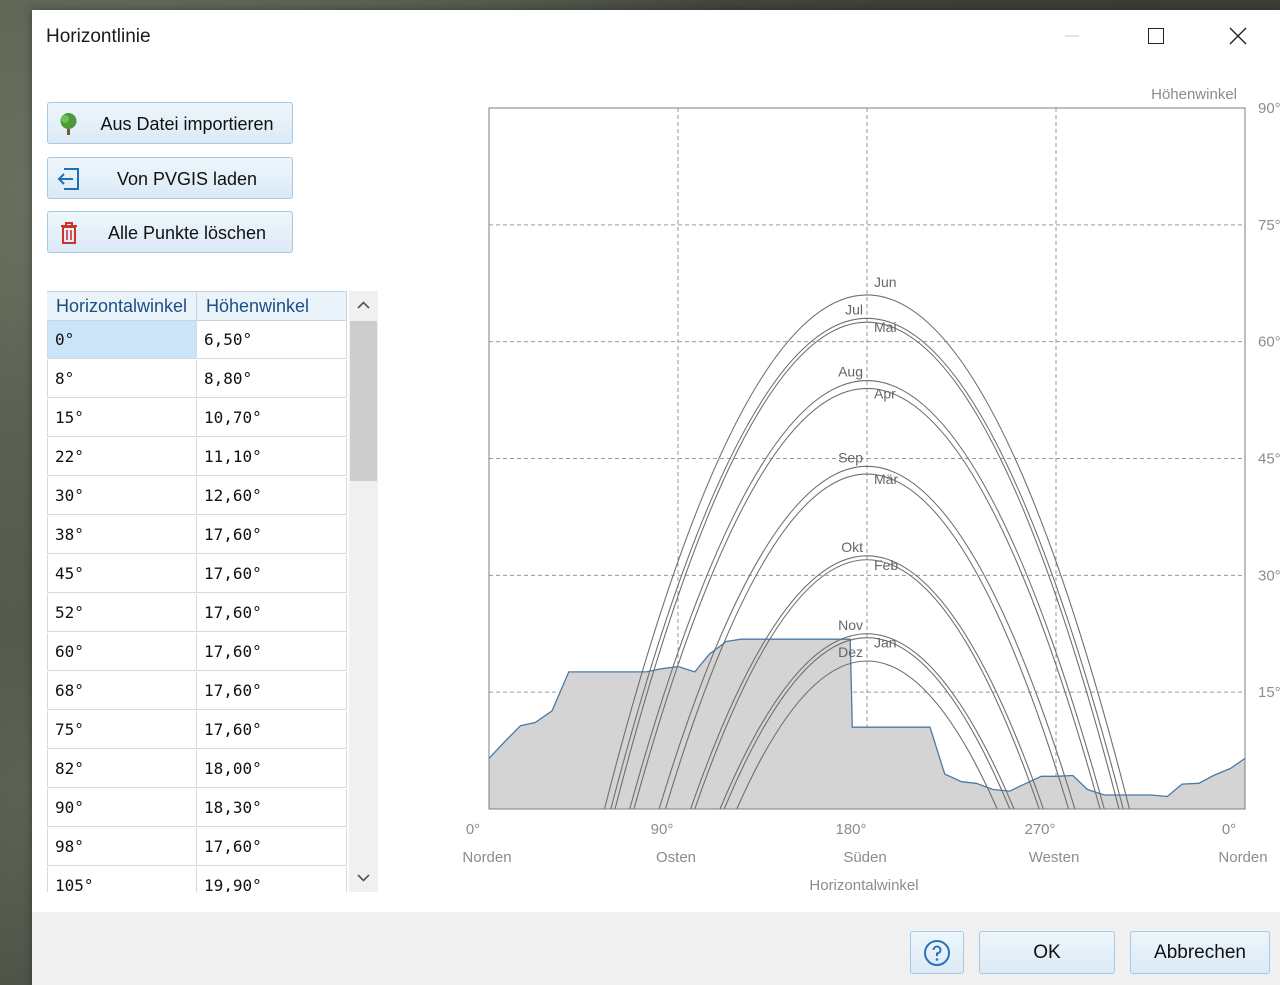 The width and height of the screenshot is (1280, 985). I want to click on cell-elevation-angle: 6,50°, so click(272, 340).